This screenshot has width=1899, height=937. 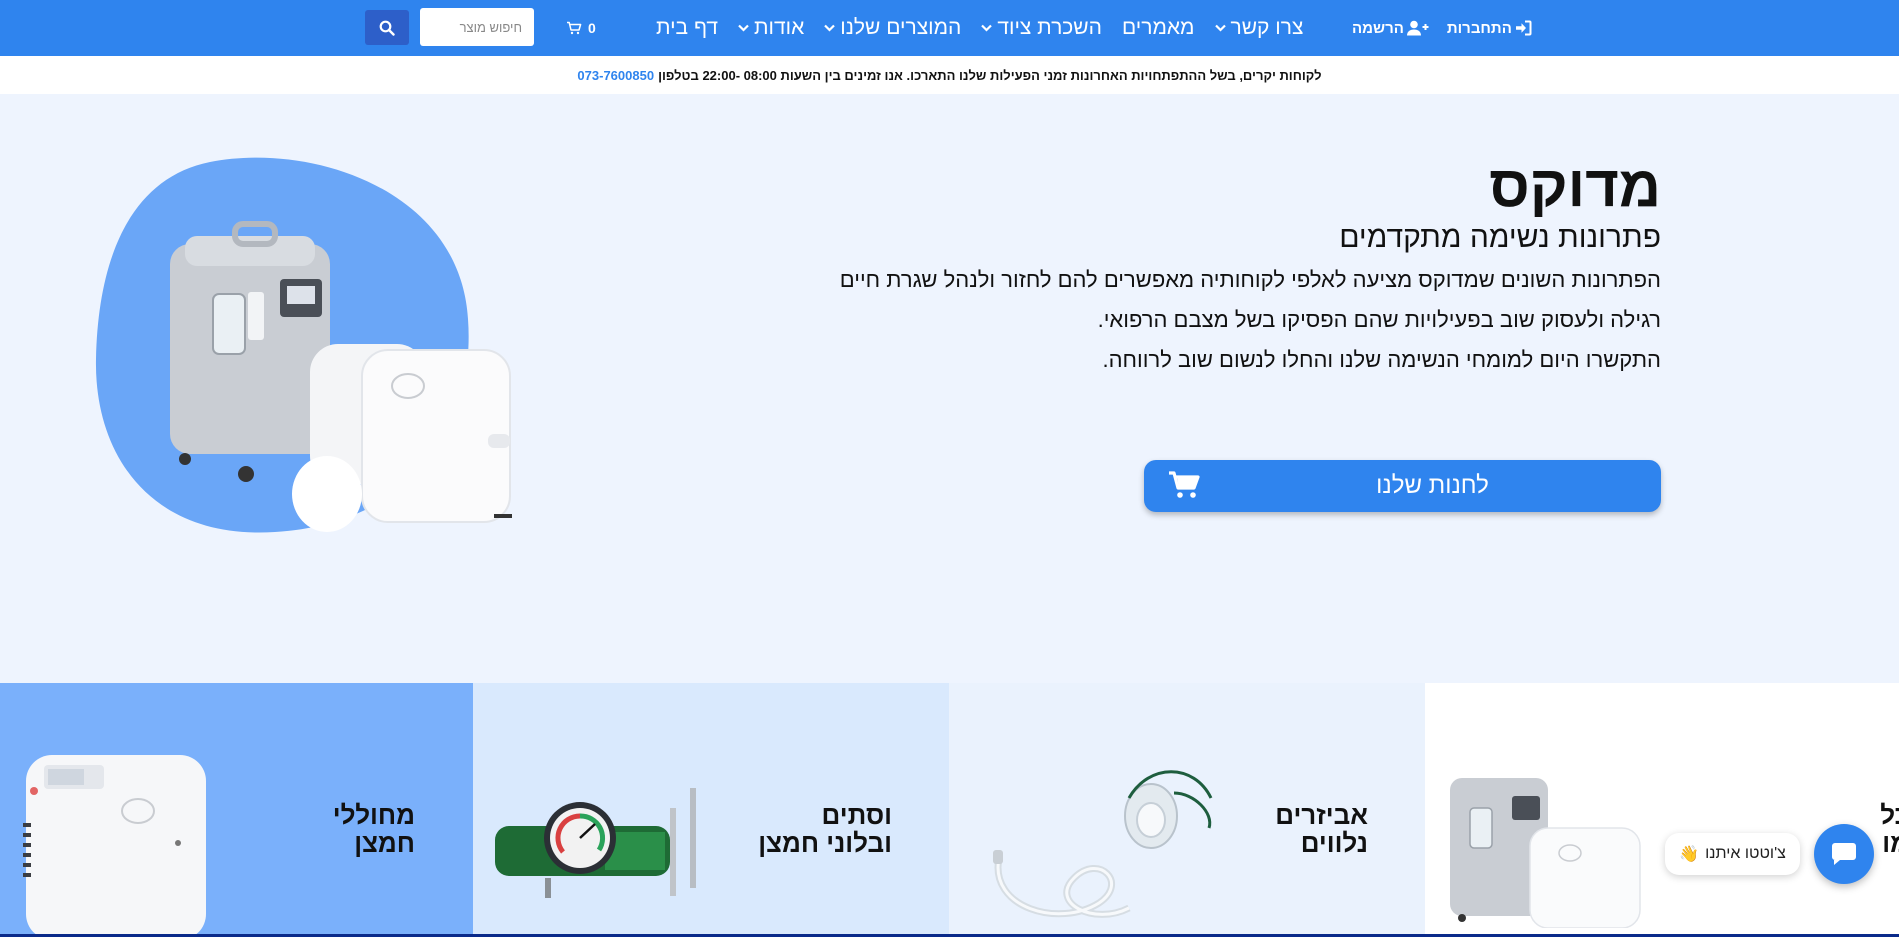 I want to click on login-label: התחברות, so click(x=1479, y=28).